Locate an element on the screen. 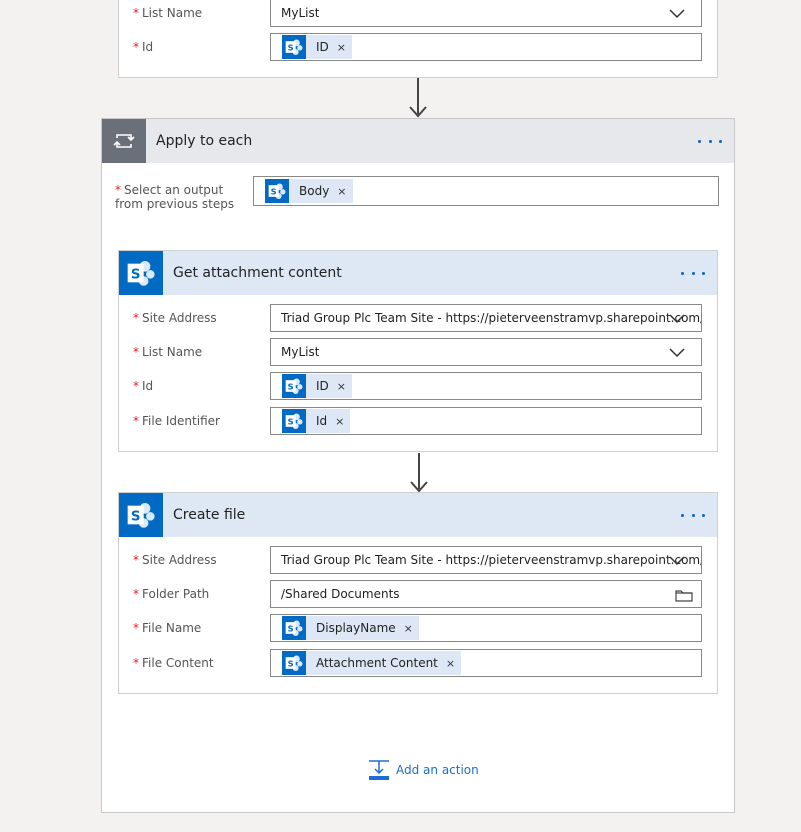 Image resolution: width=801 pixels, height=832 pixels. apply-to-each-title: Apply to each is located at coordinates (204, 141).